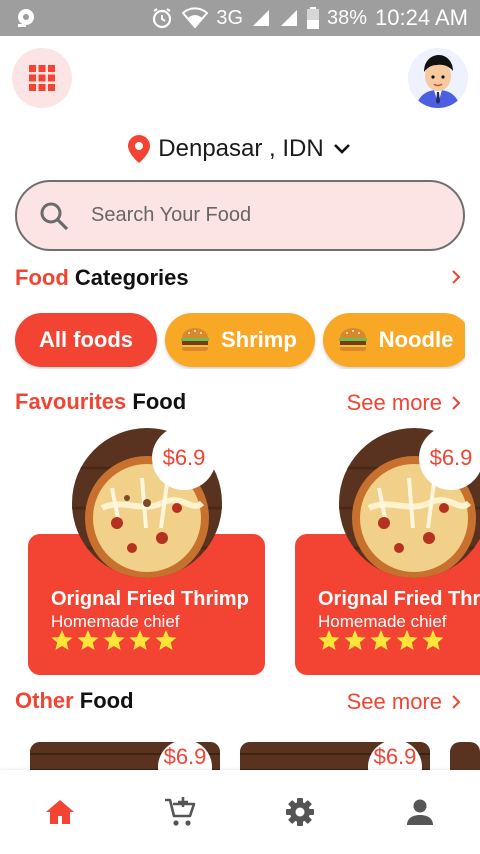 The width and height of the screenshot is (480, 854). I want to click on profile-icon, so click(420, 812).